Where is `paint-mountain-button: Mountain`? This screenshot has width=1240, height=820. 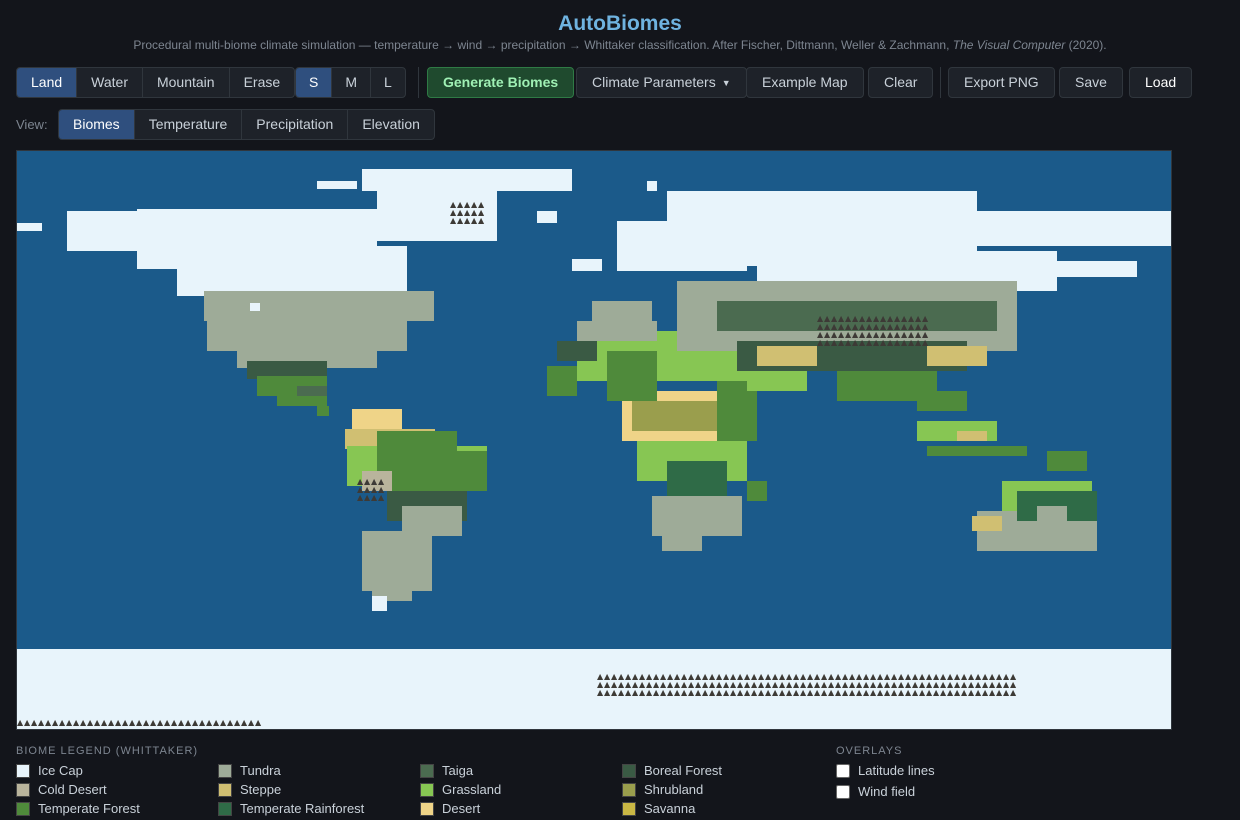
paint-mountain-button: Mountain is located at coordinates (186, 82).